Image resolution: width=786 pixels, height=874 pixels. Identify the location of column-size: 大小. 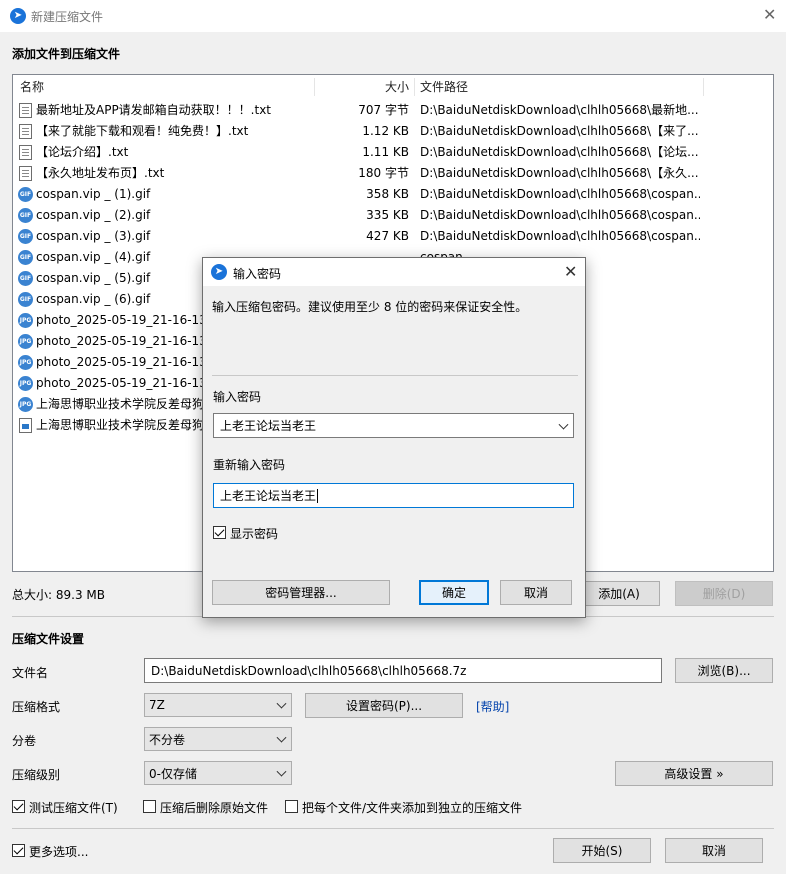
(381, 87).